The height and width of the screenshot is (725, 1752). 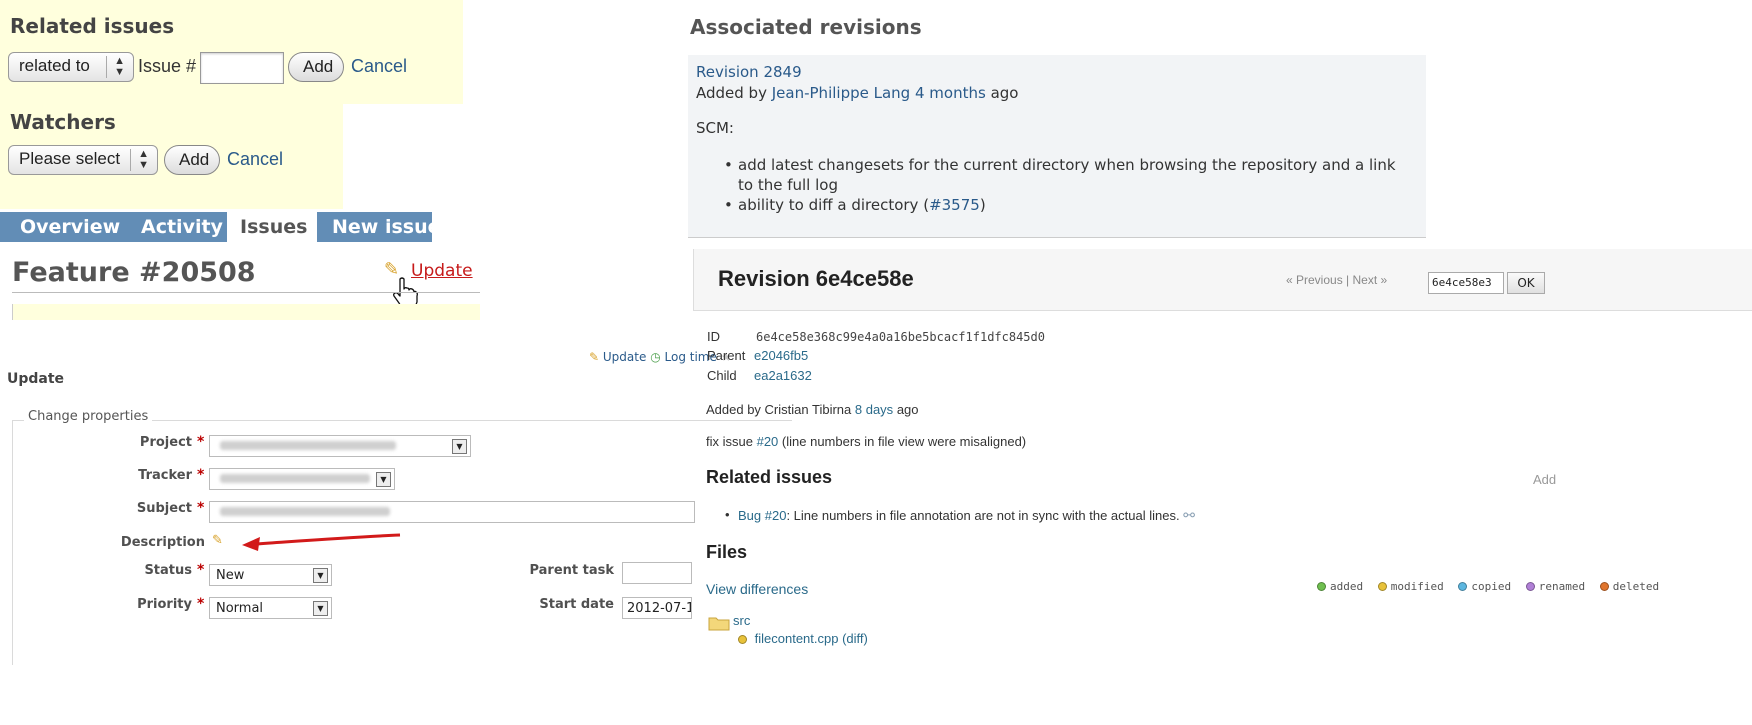 I want to click on related-add-link: Add, so click(x=1544, y=479).